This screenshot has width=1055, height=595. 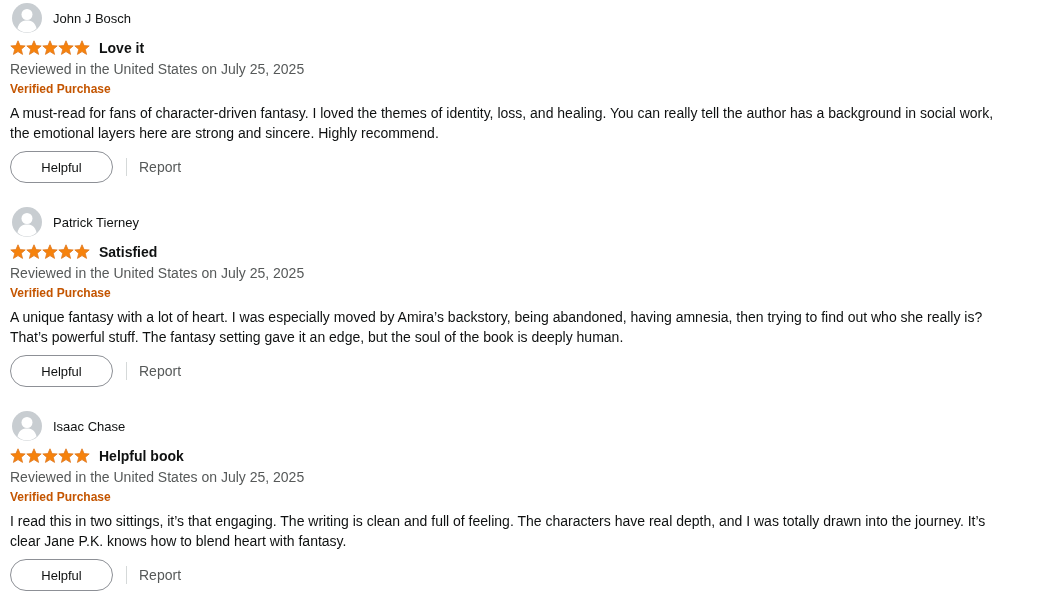 I want to click on review-title: Love it, so click(x=122, y=48).